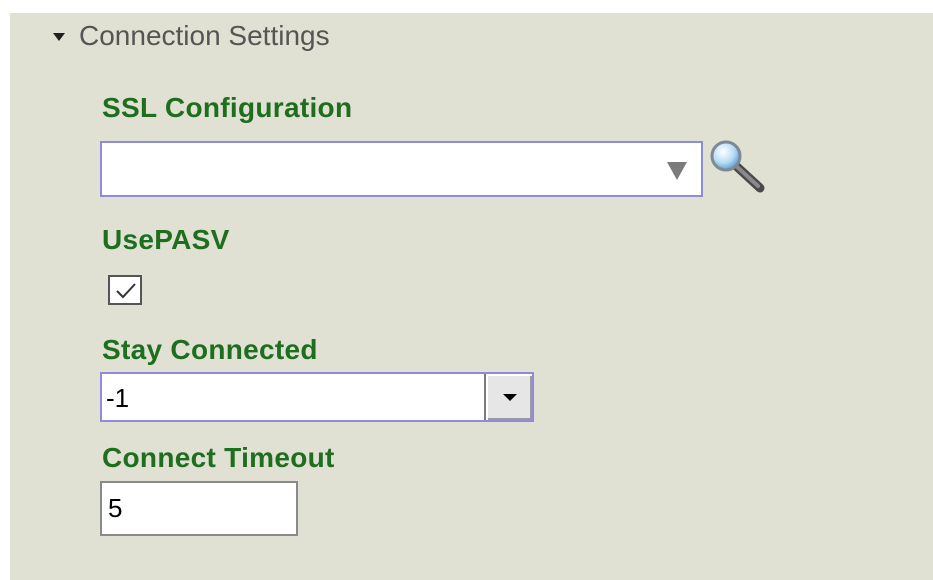 The height and width of the screenshot is (580, 933). Describe the element at coordinates (210, 349) in the screenshot. I see `stay-connected-label: Stay Connected` at that location.